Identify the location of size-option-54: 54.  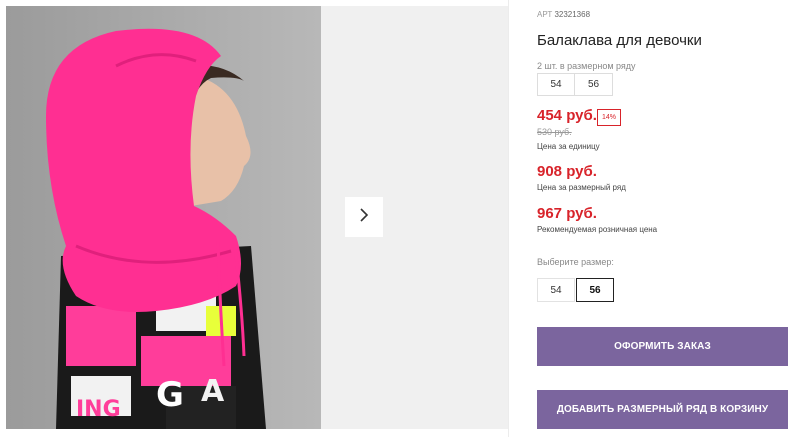
(556, 290).